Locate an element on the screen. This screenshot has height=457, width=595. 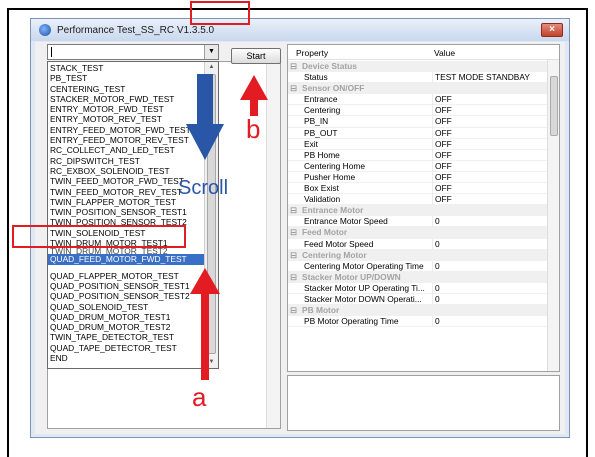
test-select-combo: ▼ is located at coordinates (133, 52).